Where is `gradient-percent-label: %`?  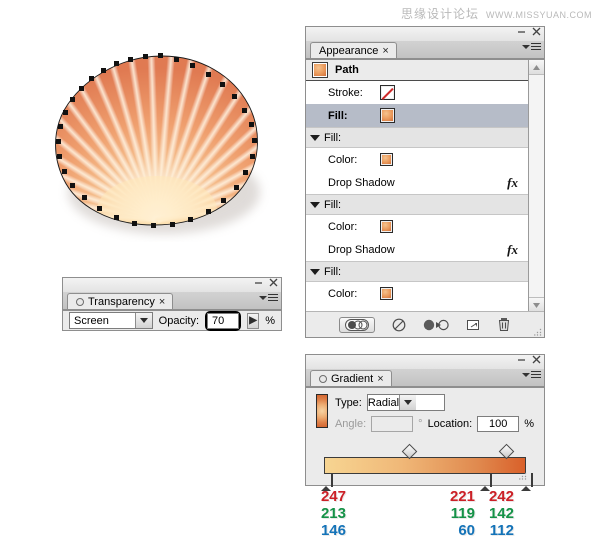
gradient-percent-label: % is located at coordinates (529, 424).